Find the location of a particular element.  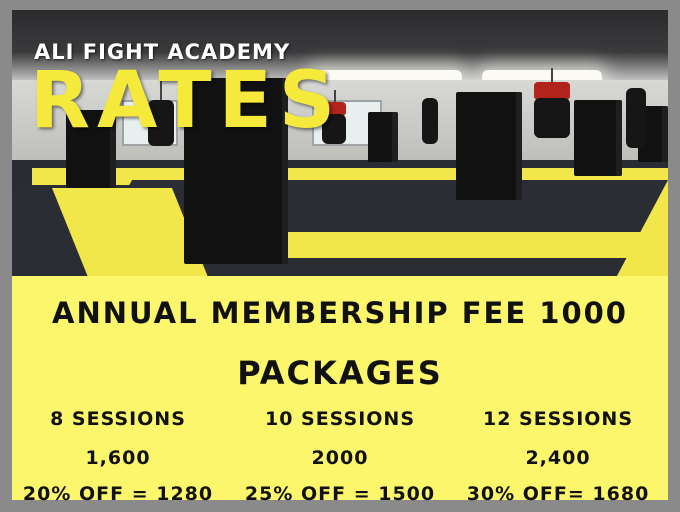

package-12-sessions: 12 SESSIONS 2,400 30% OFF= 1680 is located at coordinates (558, 459).